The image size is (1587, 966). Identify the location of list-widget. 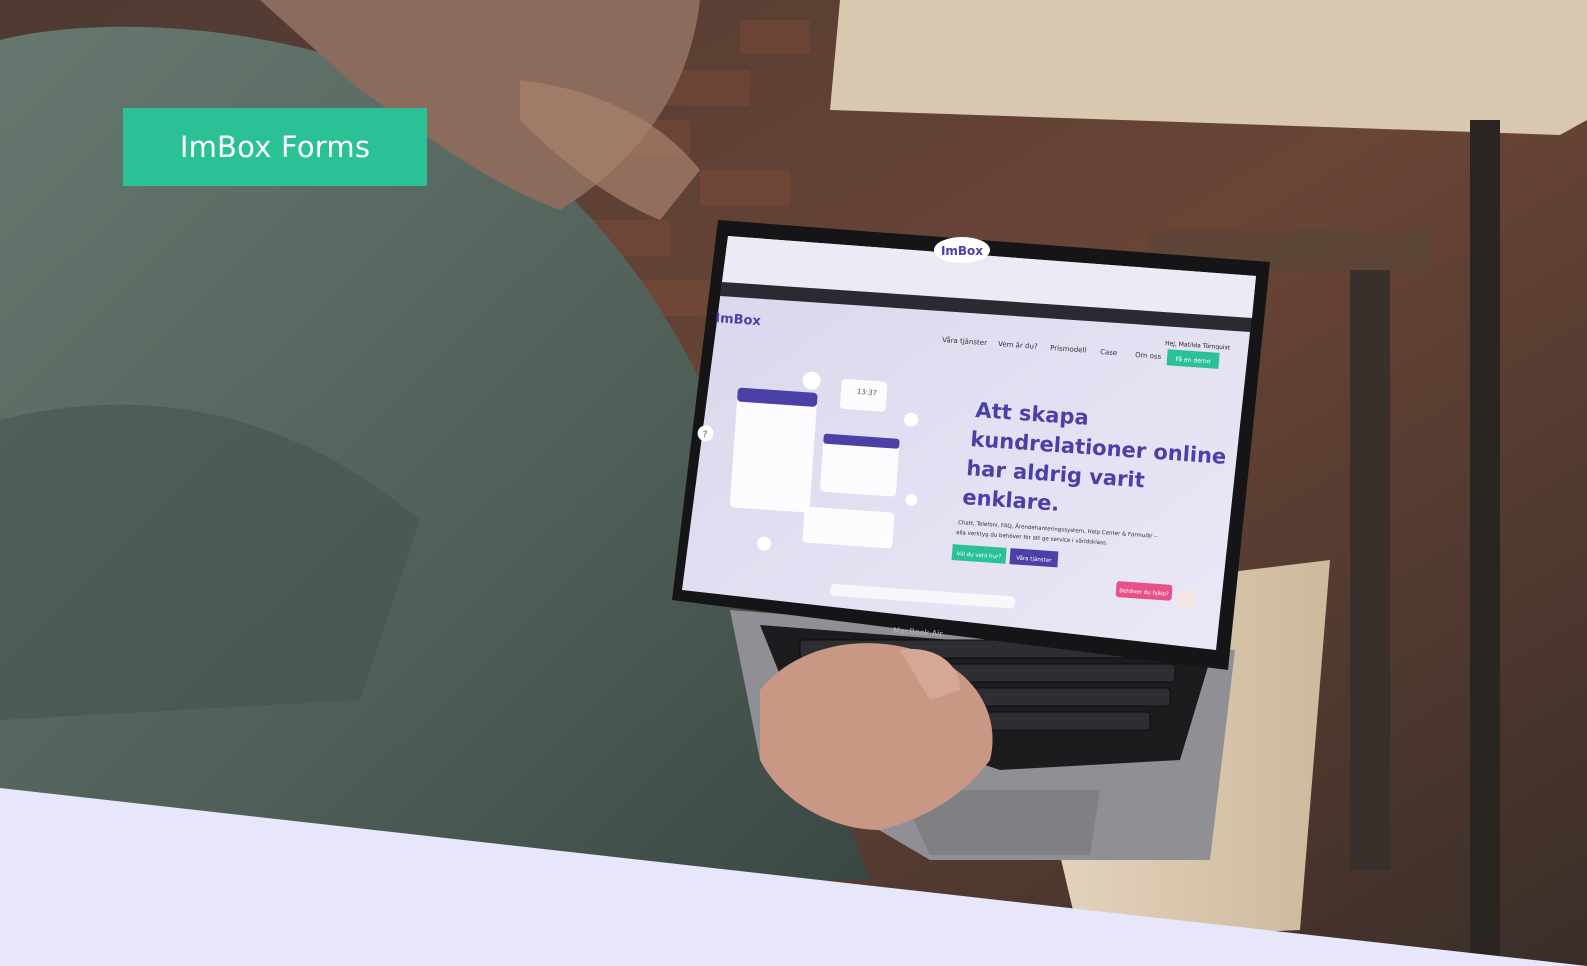
(848, 527).